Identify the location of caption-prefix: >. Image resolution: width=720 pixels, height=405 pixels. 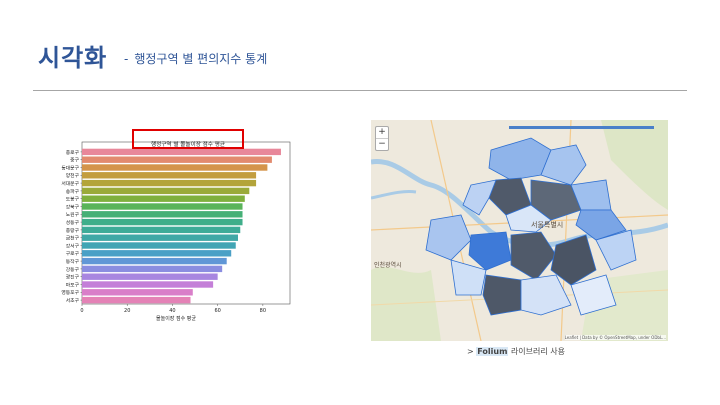
(472, 351).